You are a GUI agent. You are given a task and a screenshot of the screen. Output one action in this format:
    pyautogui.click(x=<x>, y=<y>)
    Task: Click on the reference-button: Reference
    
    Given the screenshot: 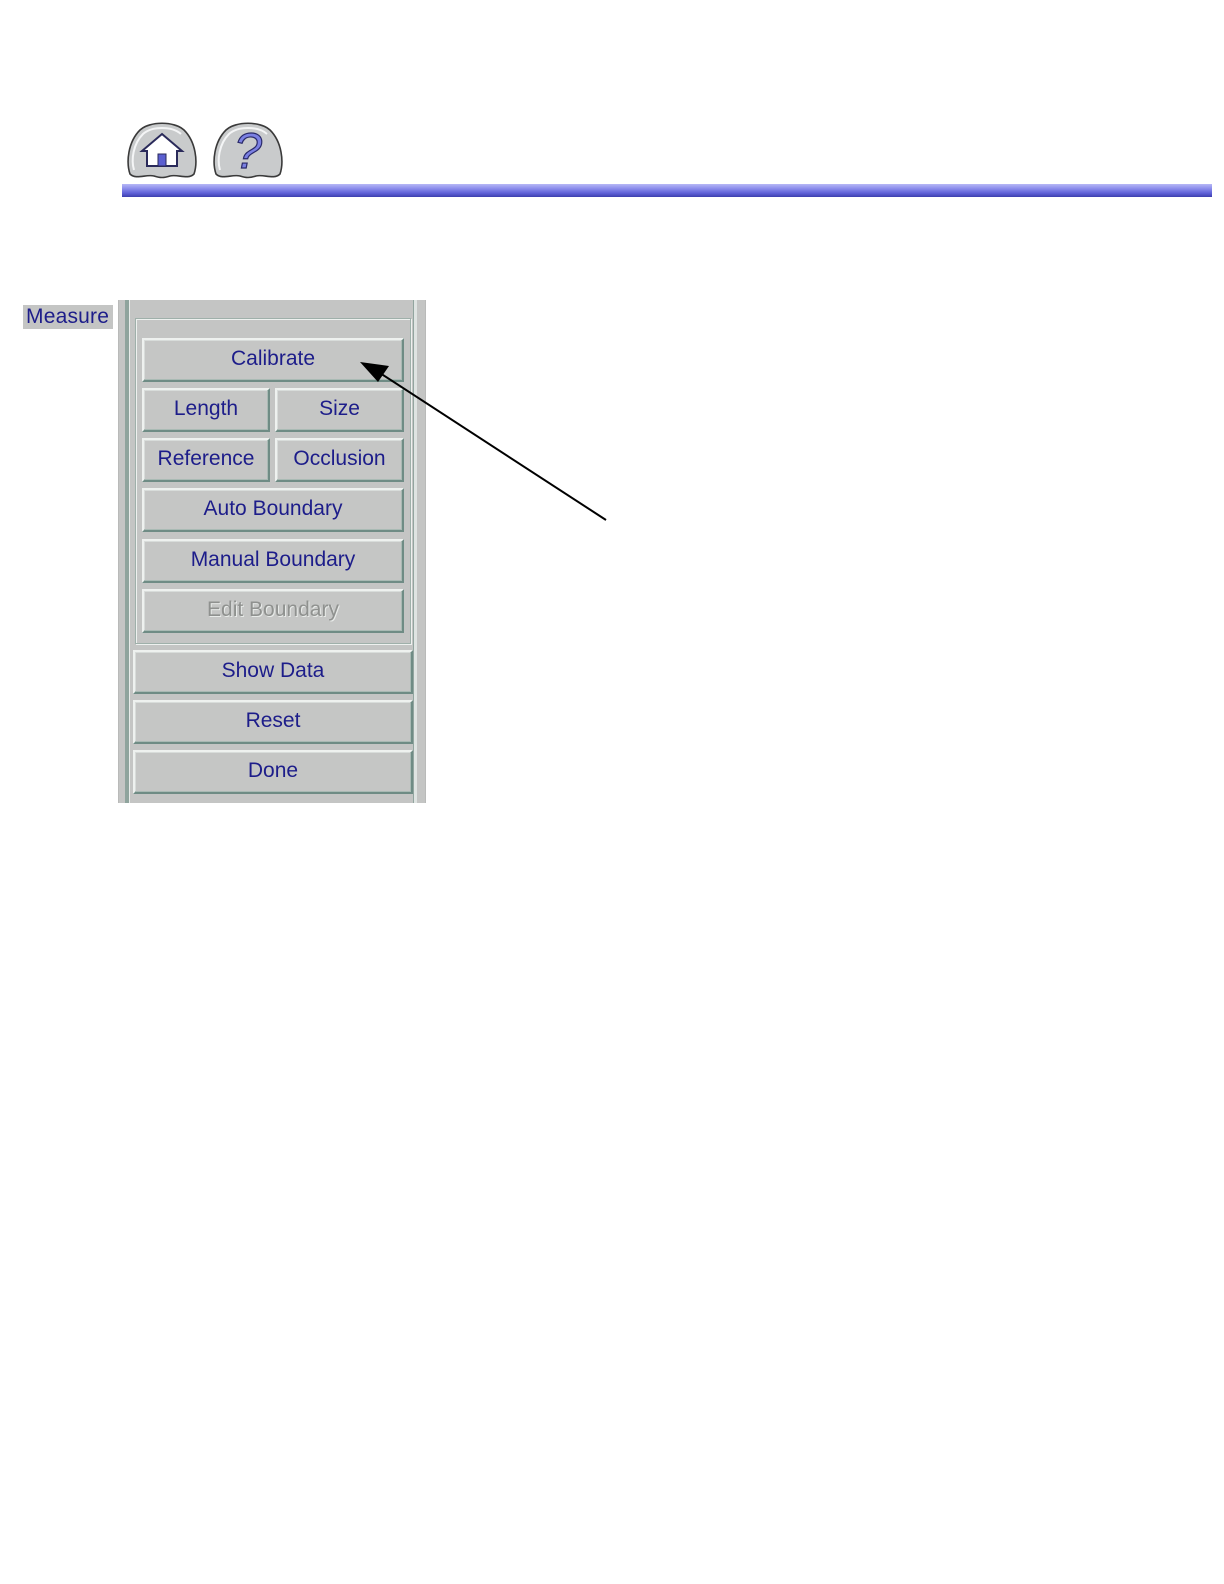 What is the action you would take?
    pyautogui.click(x=206, y=460)
    